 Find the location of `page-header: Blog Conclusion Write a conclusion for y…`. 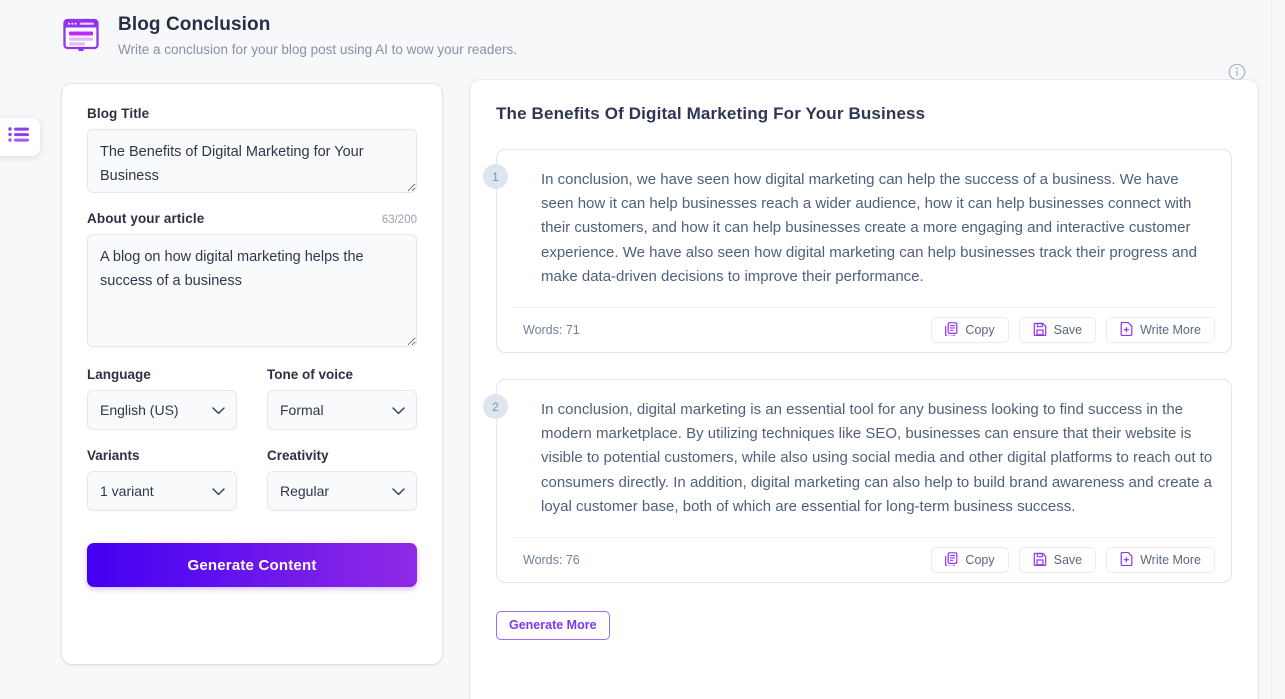

page-header: Blog Conclusion Write a conclusion for y… is located at coordinates (289, 36).